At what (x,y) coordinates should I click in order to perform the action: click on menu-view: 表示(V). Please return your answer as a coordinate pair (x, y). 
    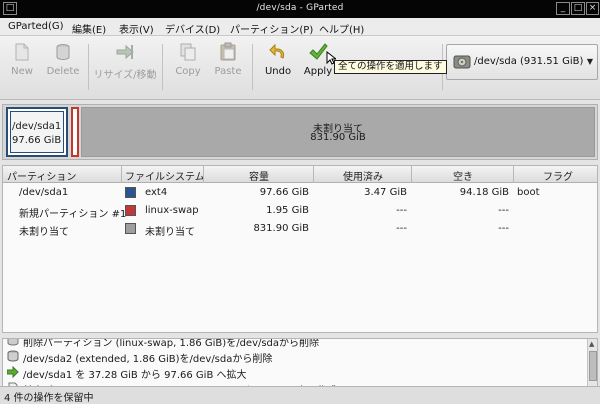
    Looking at the image, I should click on (136, 28).